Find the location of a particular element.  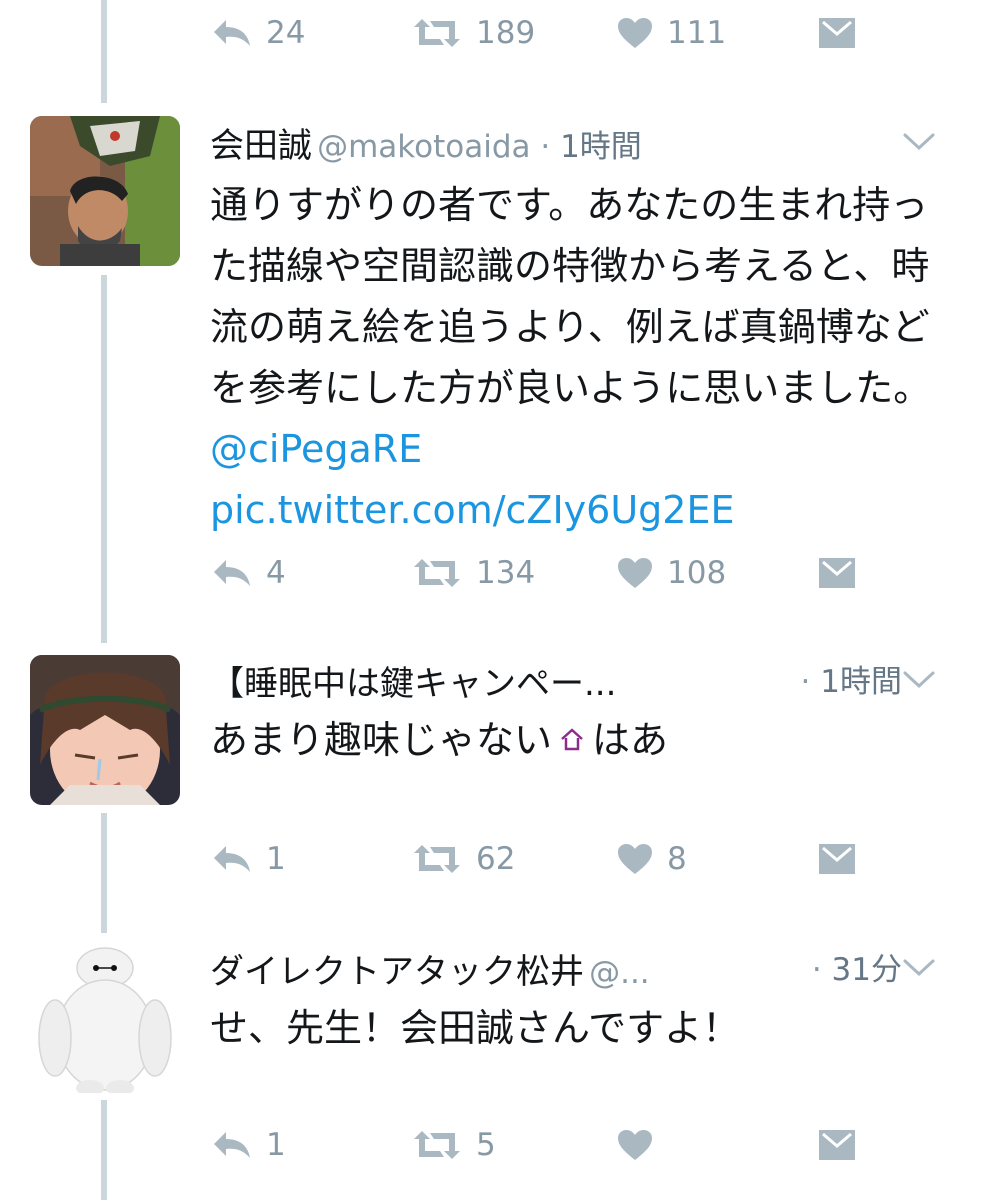

like-button: 111 is located at coordinates (671, 33).